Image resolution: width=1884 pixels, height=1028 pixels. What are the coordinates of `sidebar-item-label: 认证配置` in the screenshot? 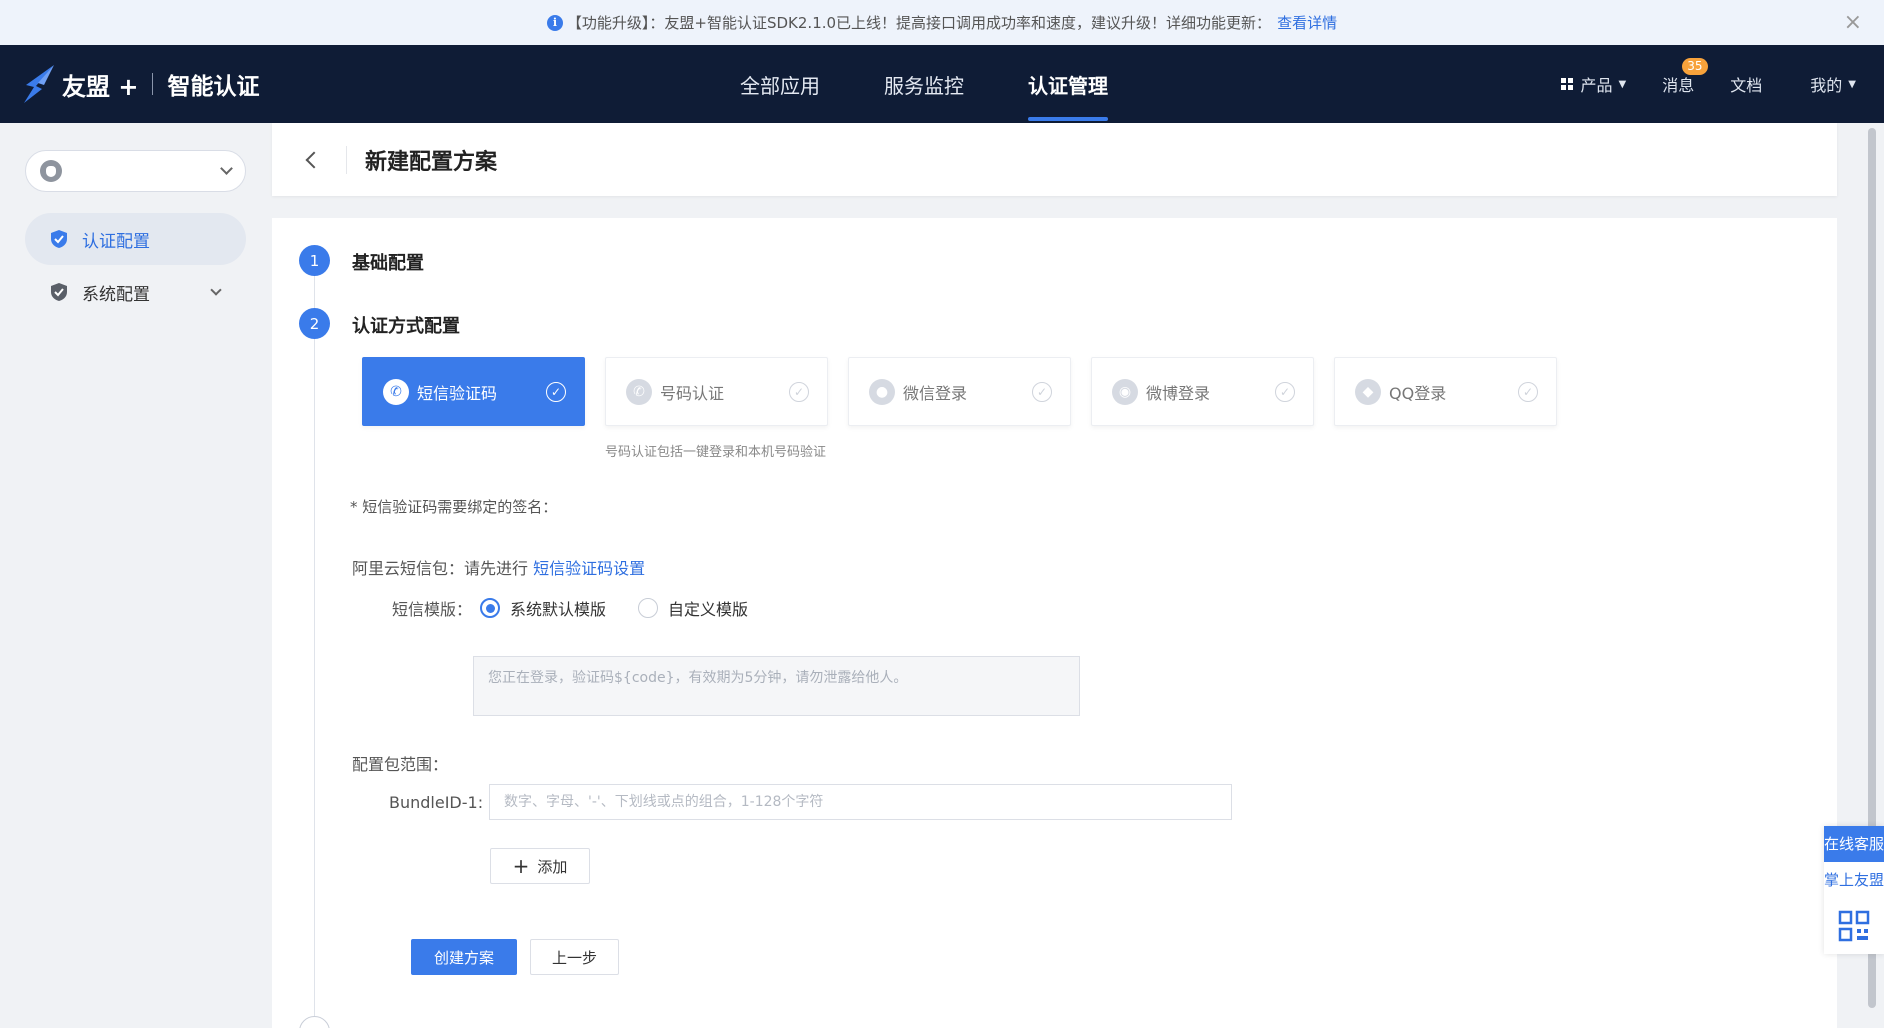 It's located at (116, 241).